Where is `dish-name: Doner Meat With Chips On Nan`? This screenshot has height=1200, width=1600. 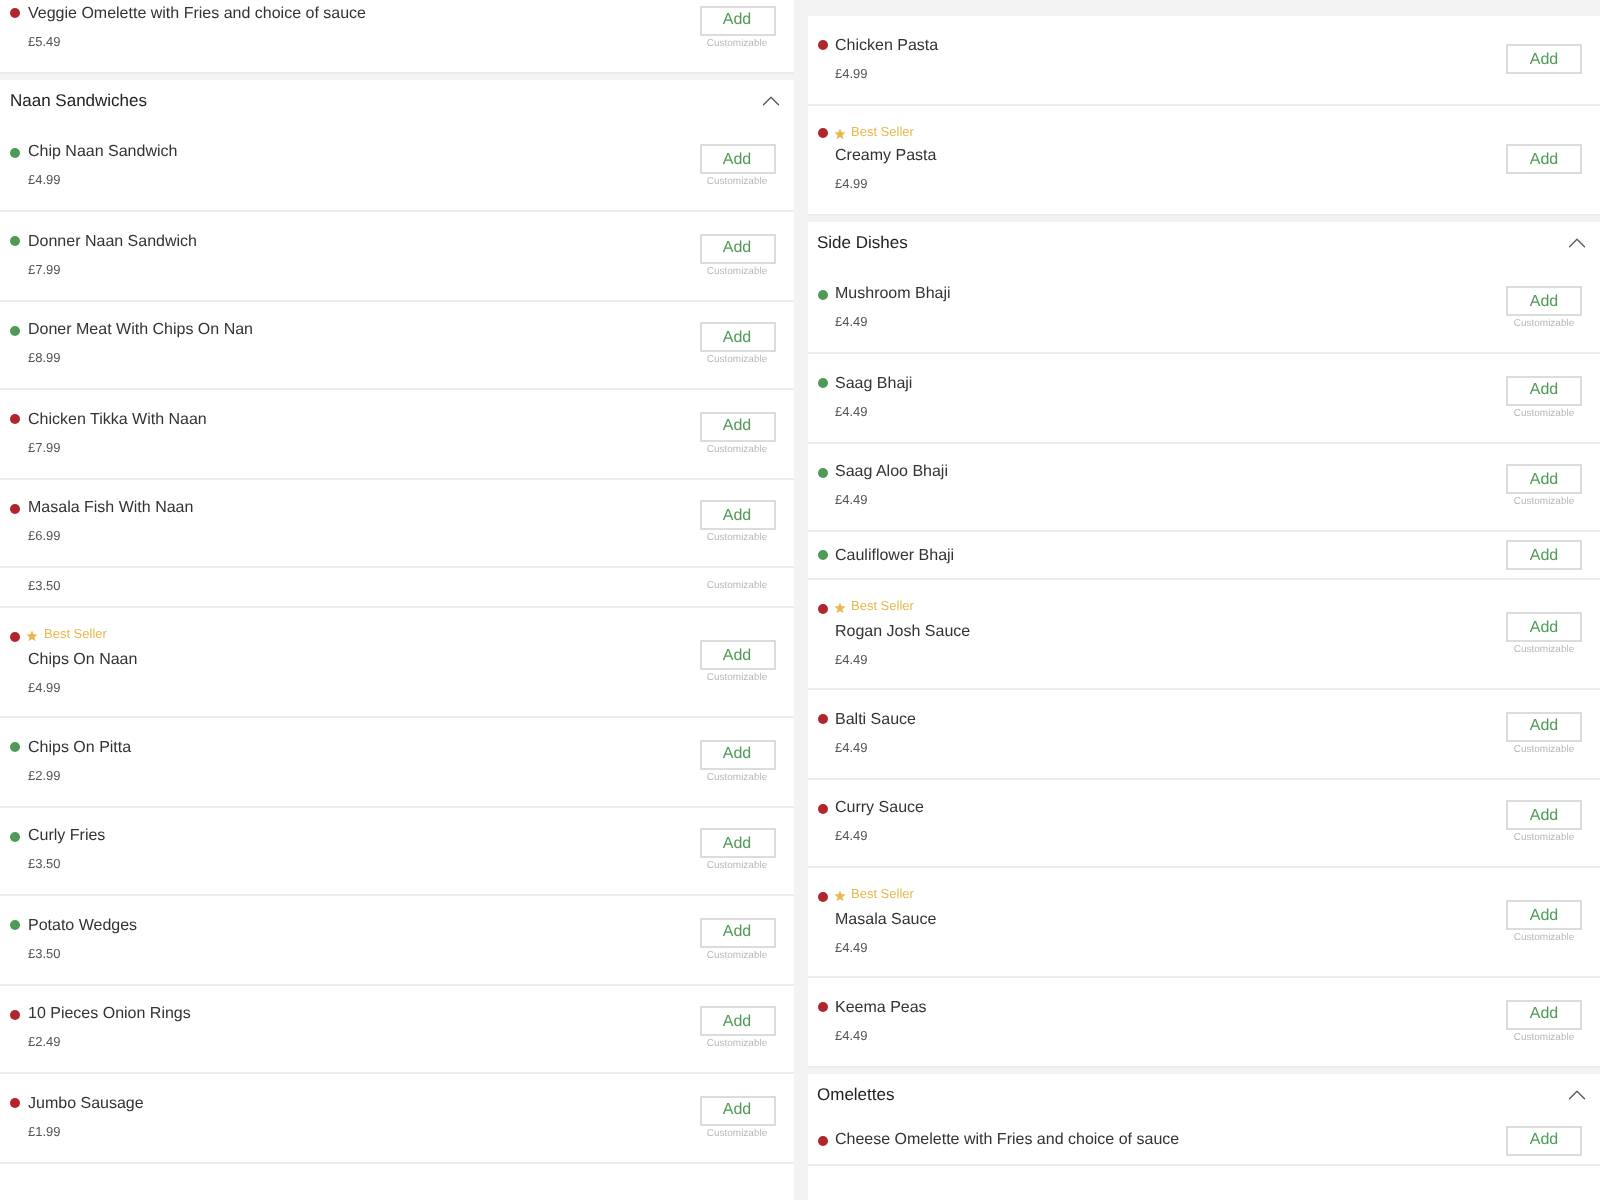 dish-name: Doner Meat With Chips On Nan is located at coordinates (140, 330).